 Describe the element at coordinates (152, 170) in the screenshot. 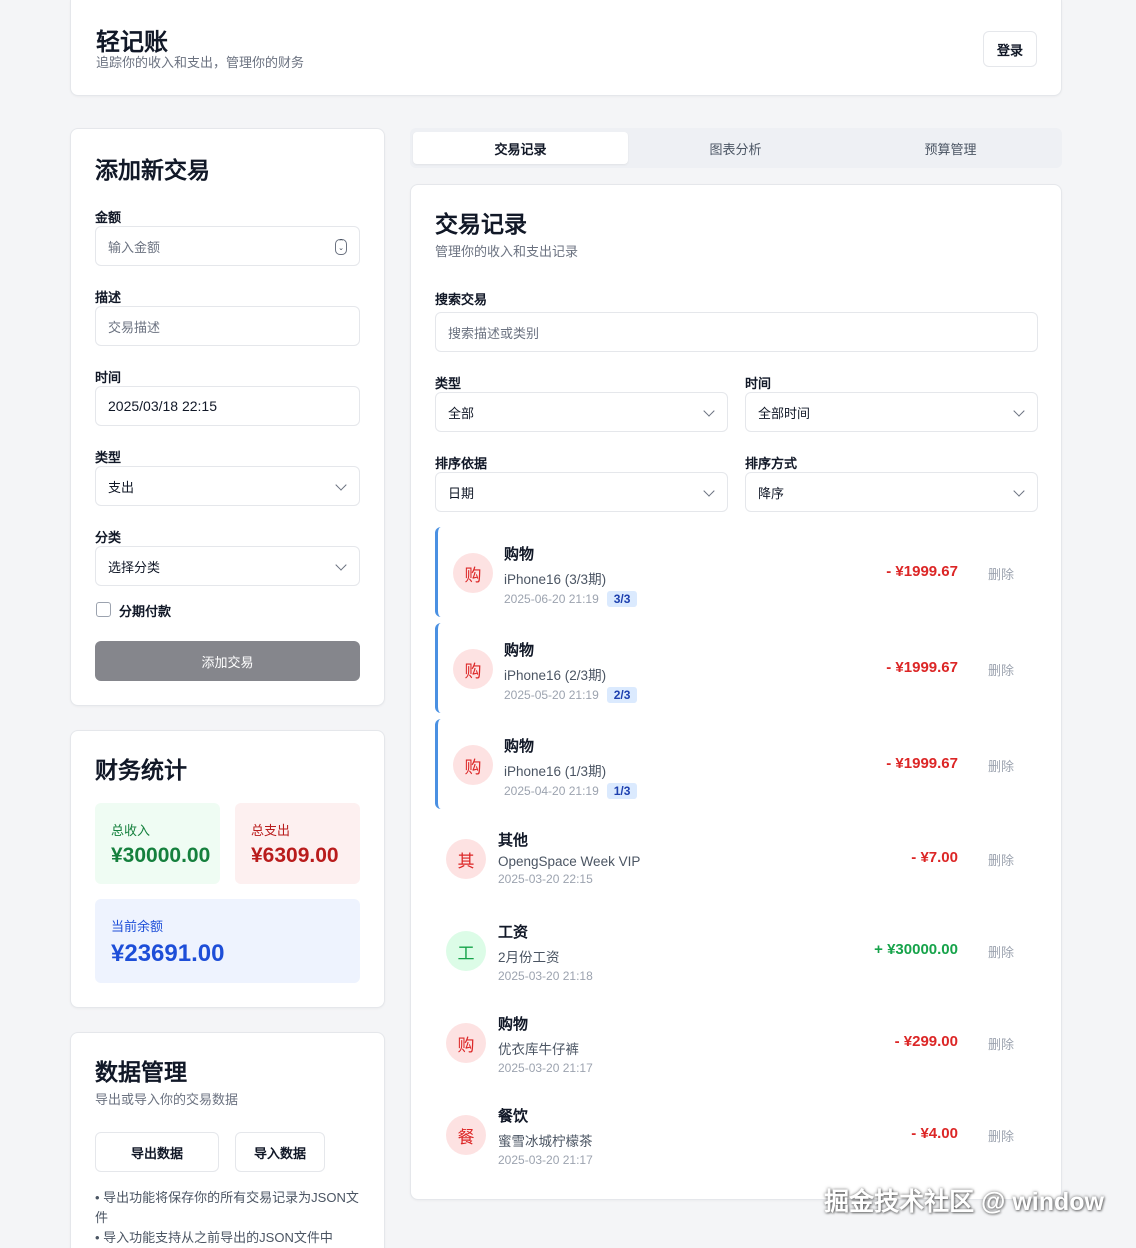

I see `add-transaction-title: 添加新交易` at that location.